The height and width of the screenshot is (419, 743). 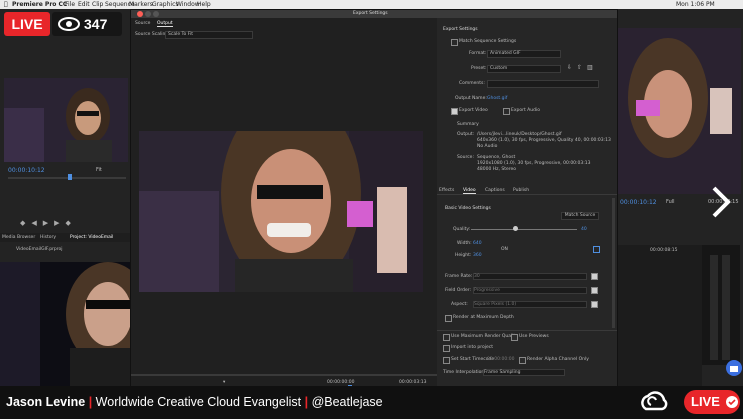 What do you see at coordinates (446, 190) in the screenshot?
I see `tab-effects: Effects` at bounding box center [446, 190].